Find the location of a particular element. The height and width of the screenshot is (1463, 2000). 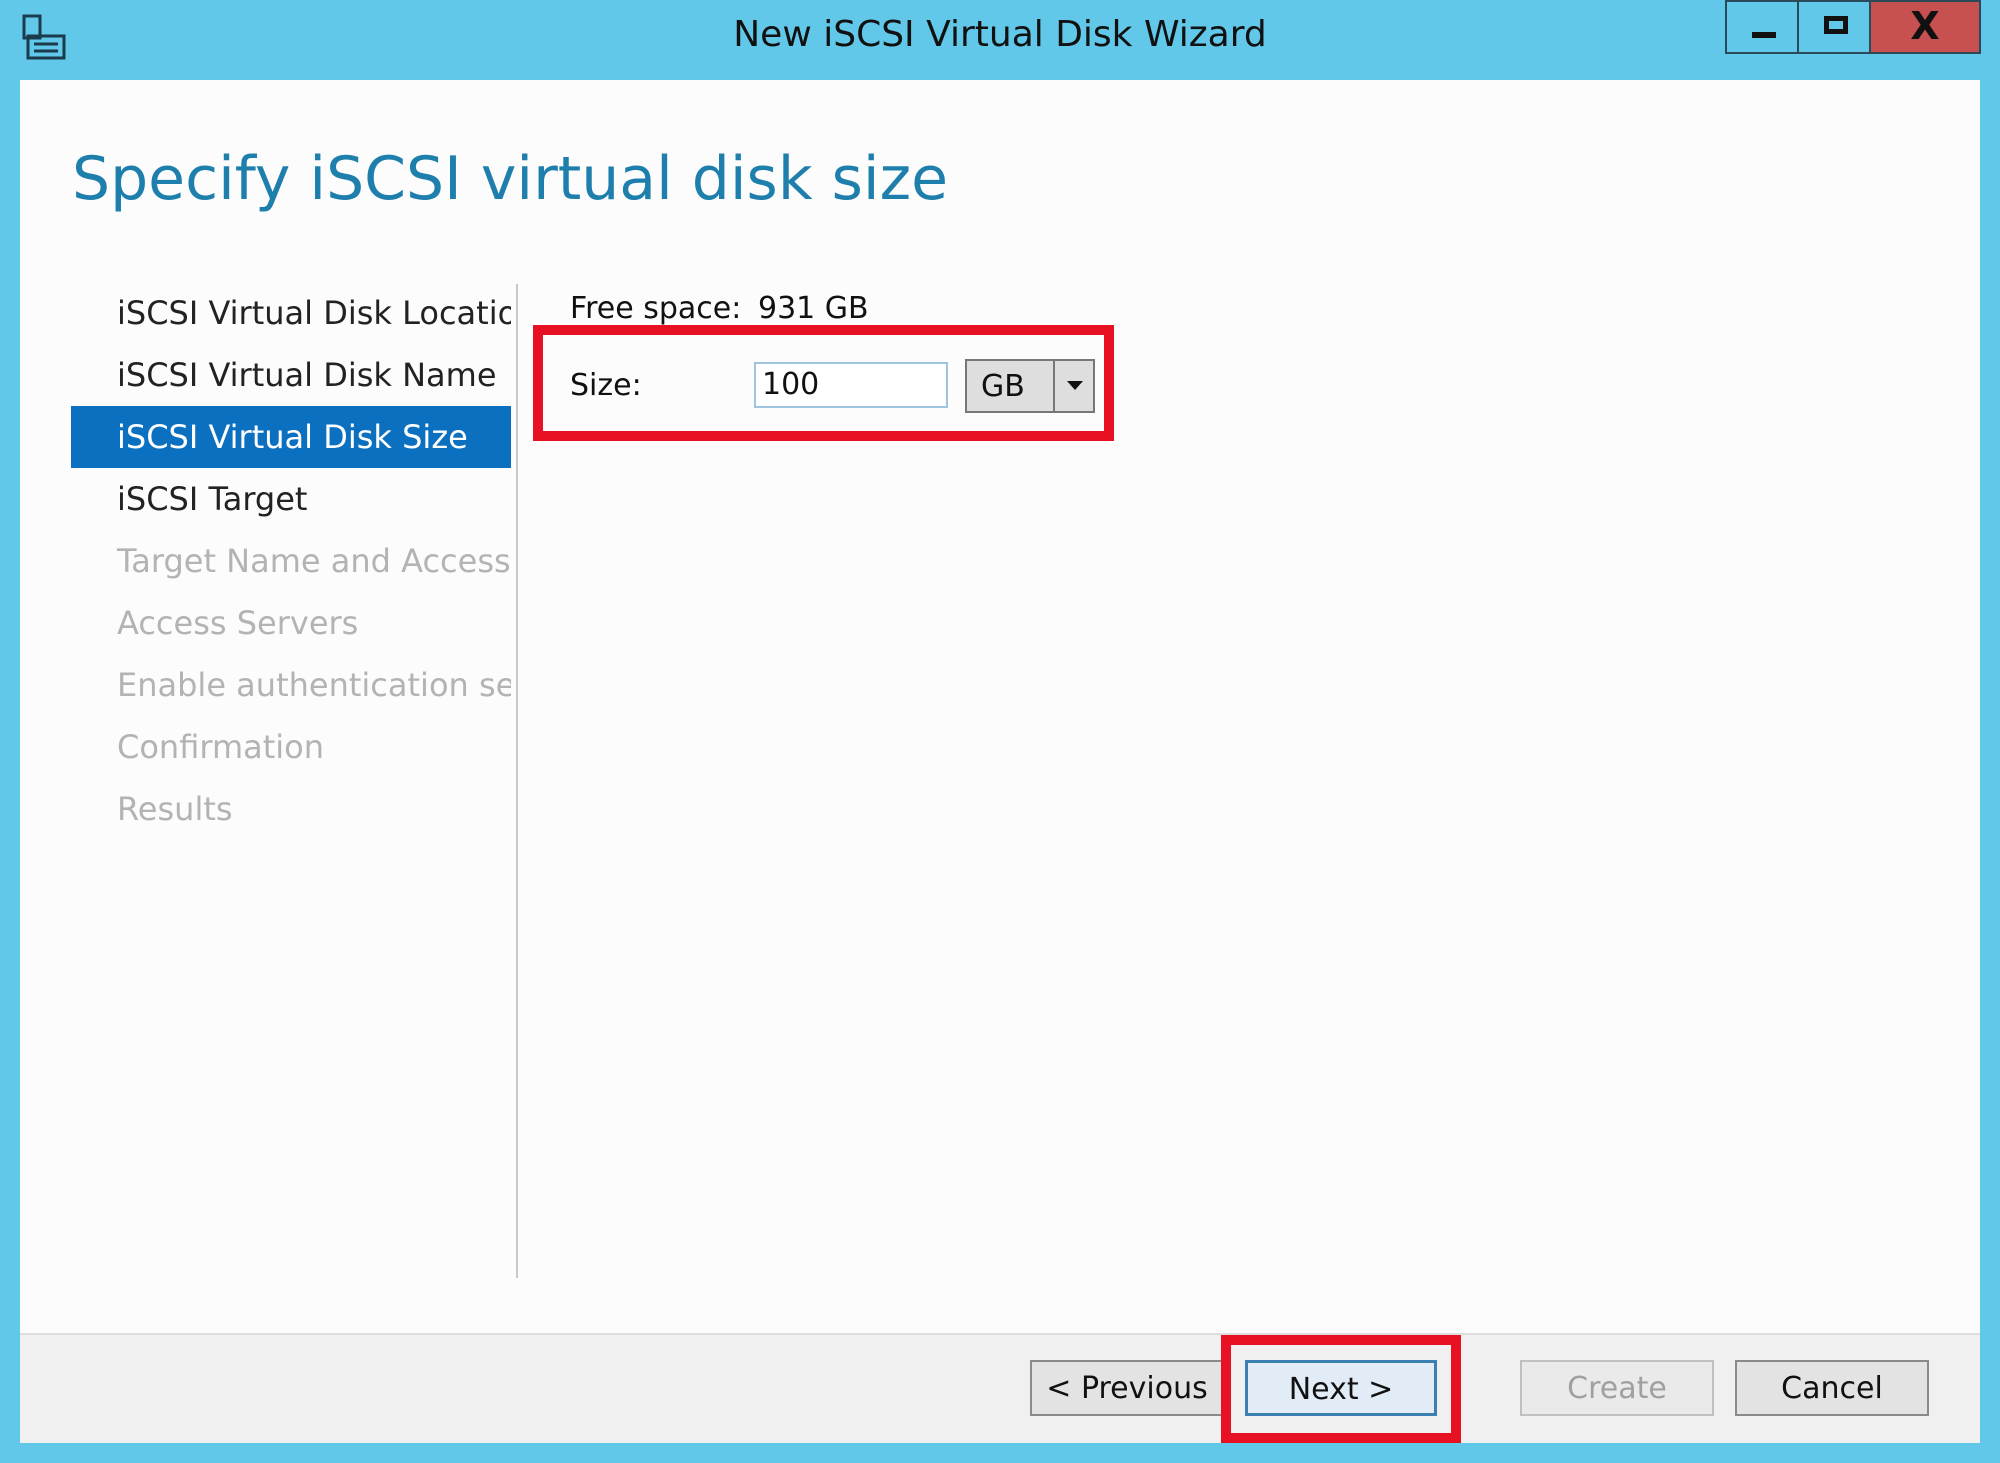

close-icon: X is located at coordinates (1925, 26).